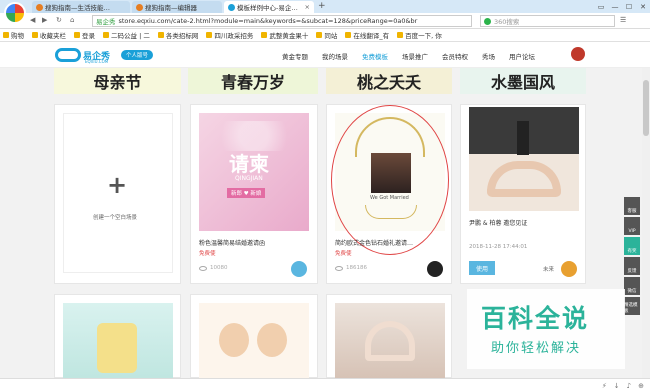 This screenshot has width=650, height=392. Describe the element at coordinates (415, 56) in the screenshot. I see `nav-item: 场景推广` at that location.